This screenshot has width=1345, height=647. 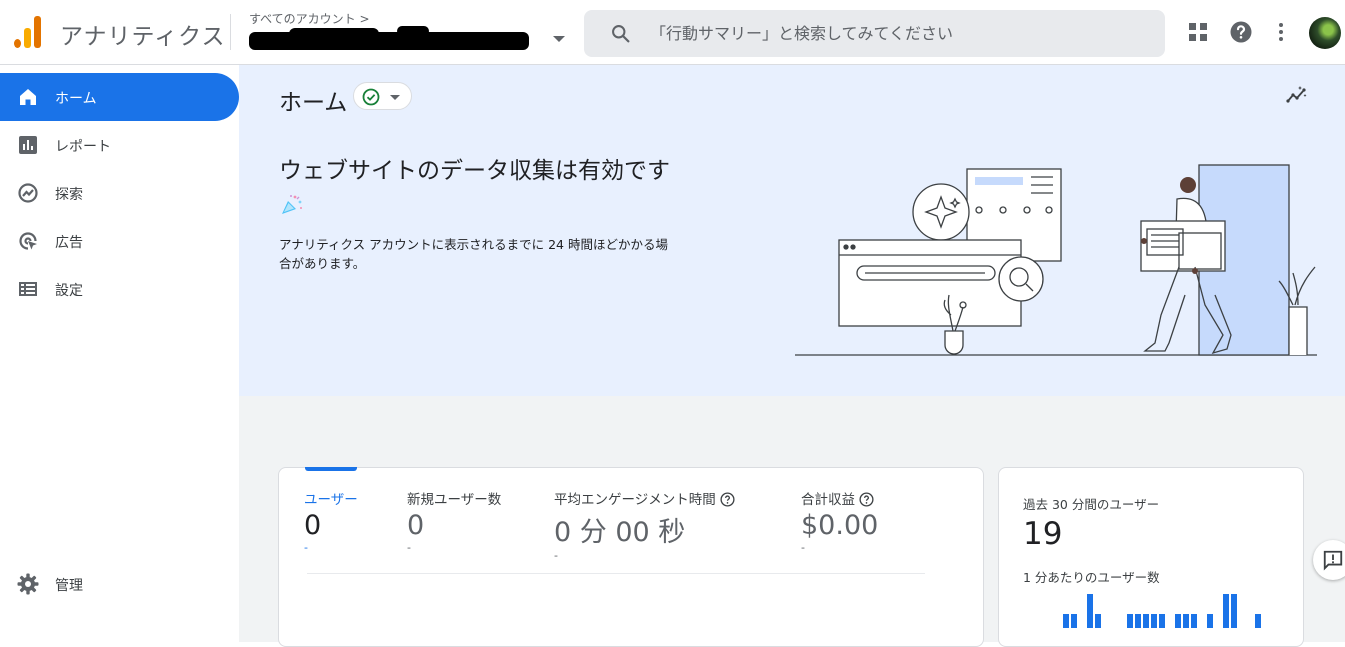 What do you see at coordinates (1043, 534) in the screenshot?
I see `realtime-value: 19` at bounding box center [1043, 534].